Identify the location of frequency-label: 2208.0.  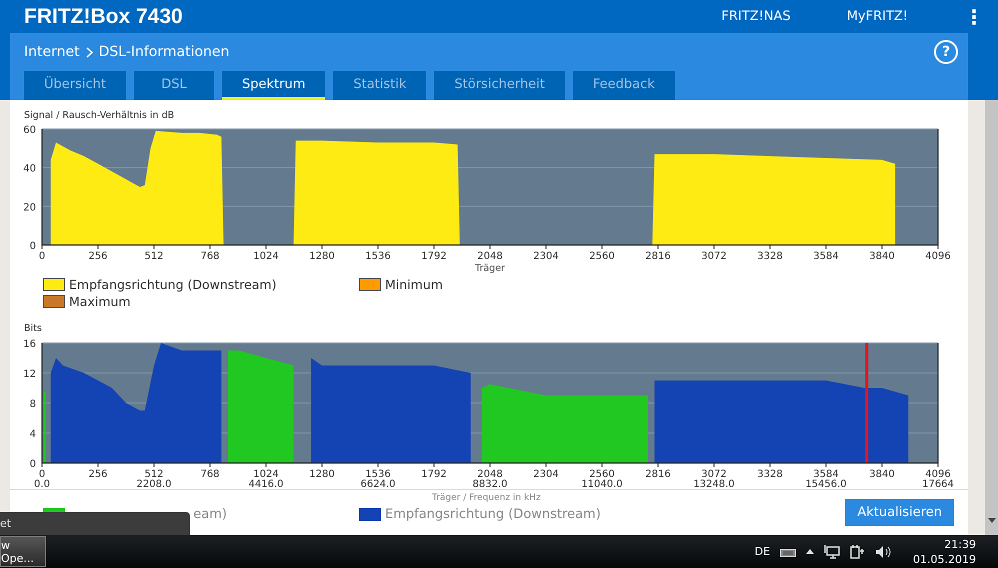
(154, 484).